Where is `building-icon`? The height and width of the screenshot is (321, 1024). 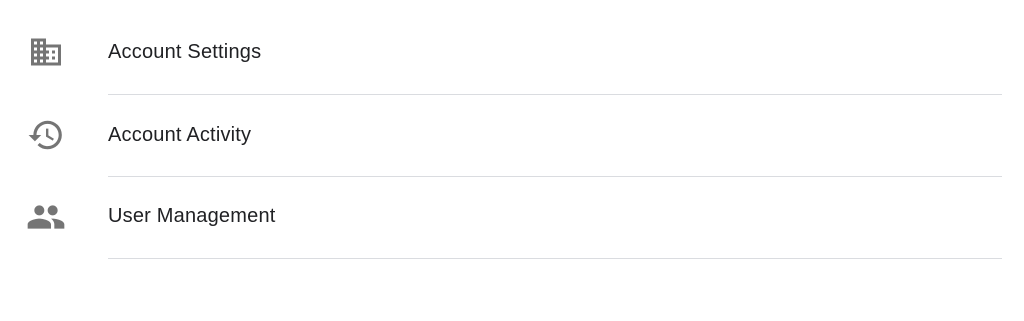 building-icon is located at coordinates (46, 52).